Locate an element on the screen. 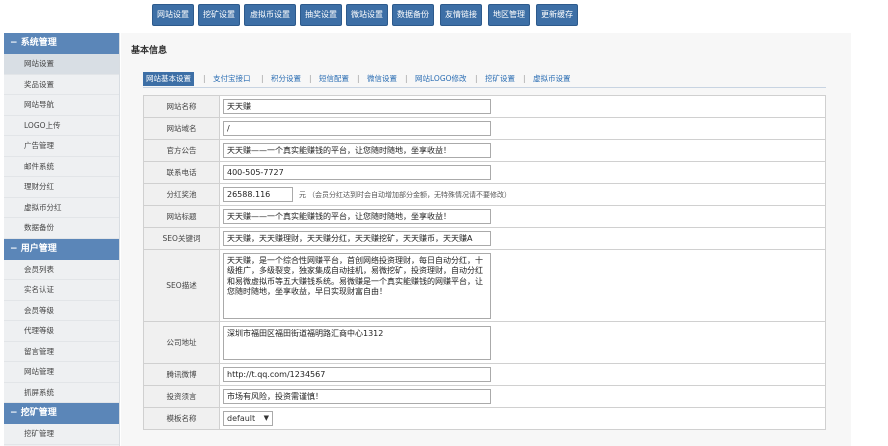 Image resolution: width=888 pixels, height=446 pixels. field-label: 网站标题 is located at coordinates (182, 216).